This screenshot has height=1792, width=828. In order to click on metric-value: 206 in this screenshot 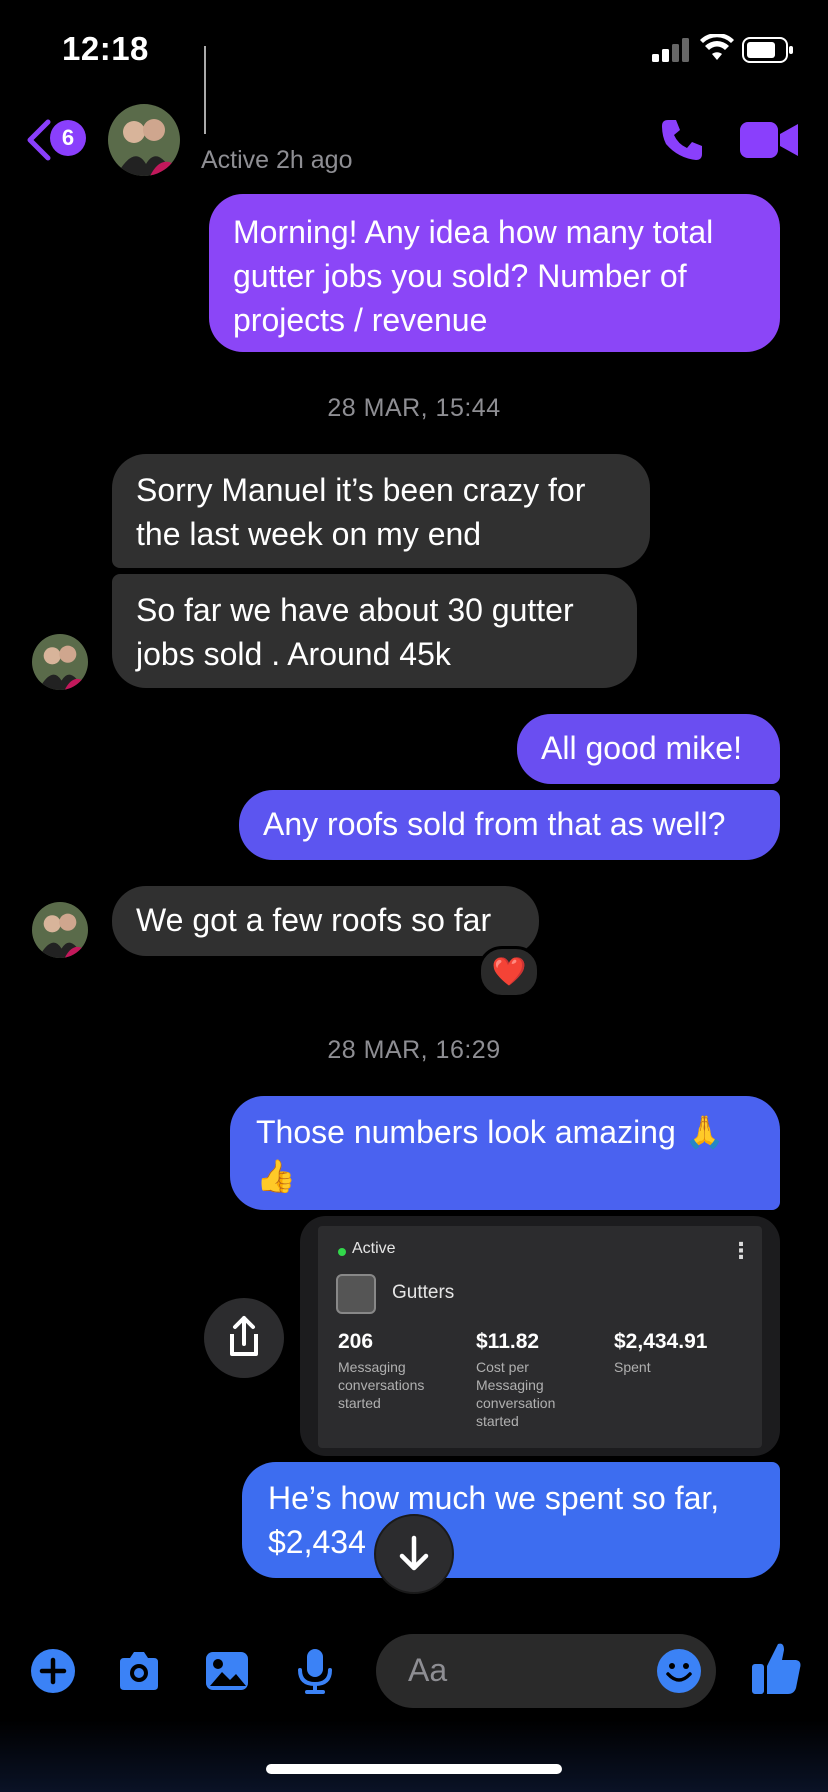, I will do `click(356, 1341)`.